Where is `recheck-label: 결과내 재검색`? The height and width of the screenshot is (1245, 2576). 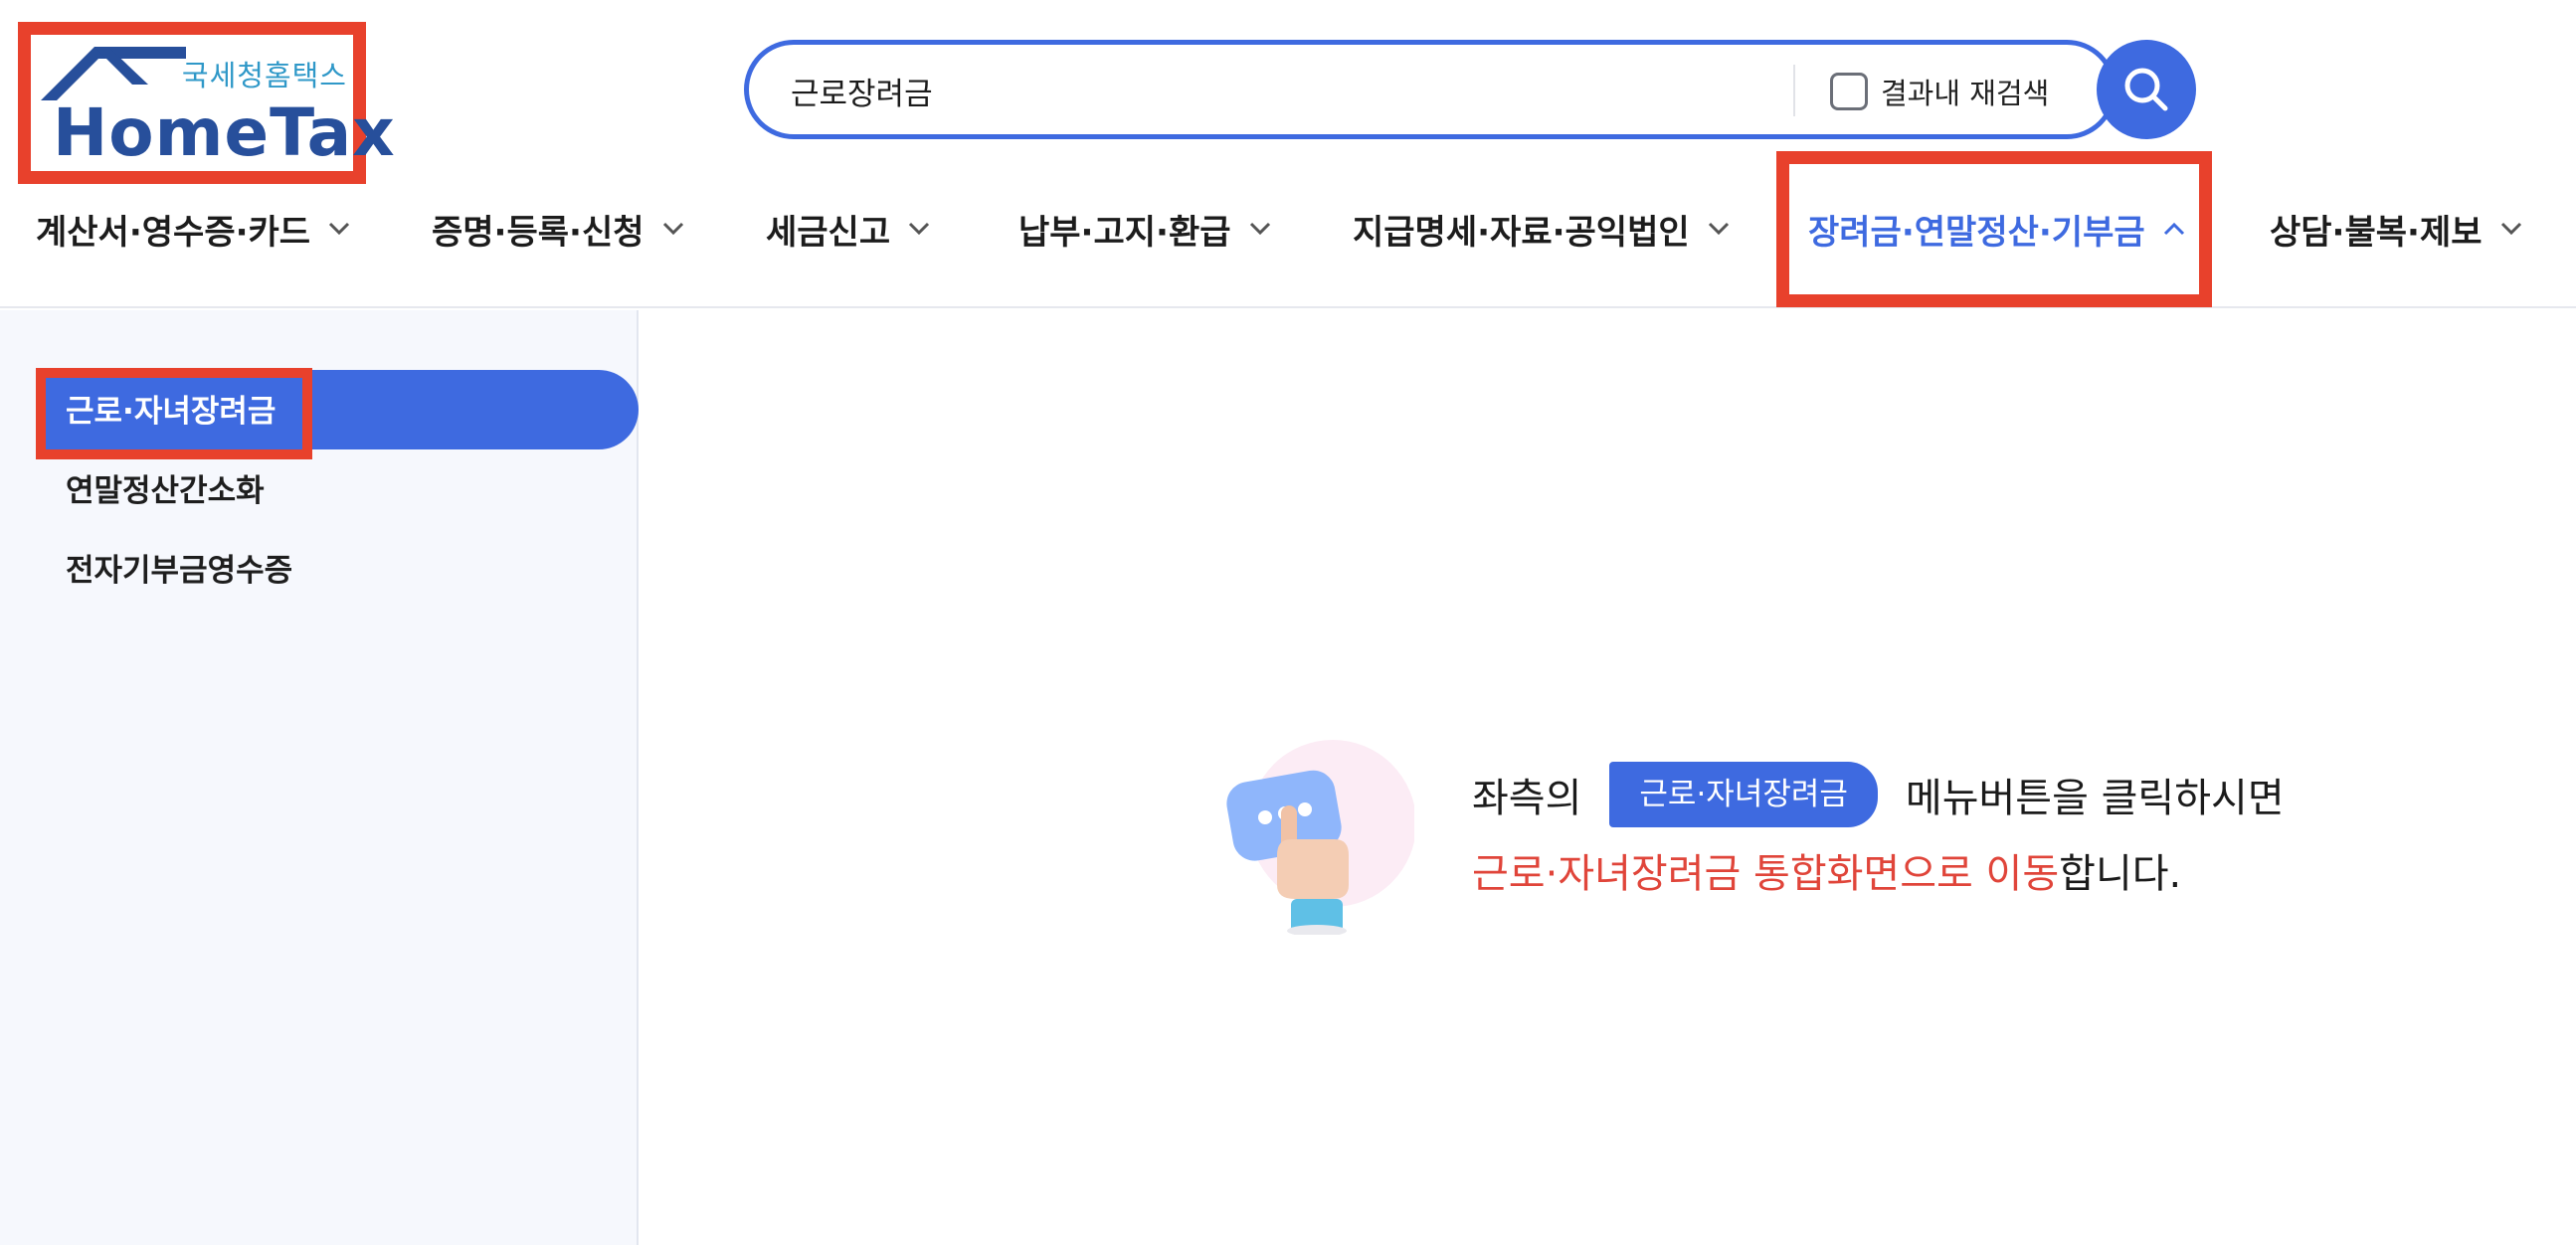 recheck-label: 결과내 재검색 is located at coordinates (1965, 91).